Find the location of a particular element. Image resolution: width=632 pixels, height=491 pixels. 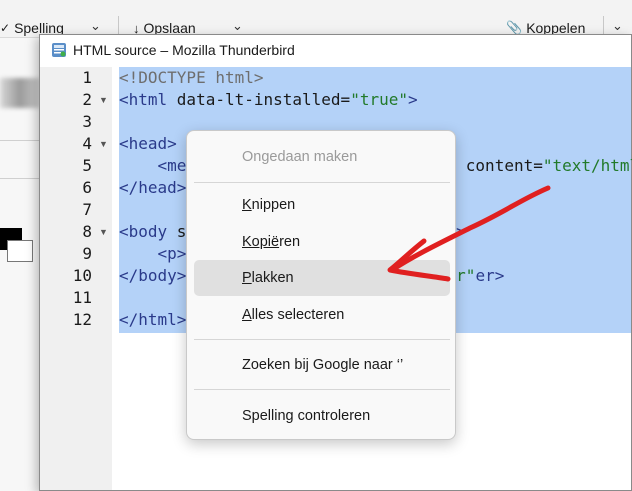

compose-toolbar: ✓ Spelling ⌄ ↓ Opslaan ⌄ 📎 Koppelen ⌄ is located at coordinates (316, 19).